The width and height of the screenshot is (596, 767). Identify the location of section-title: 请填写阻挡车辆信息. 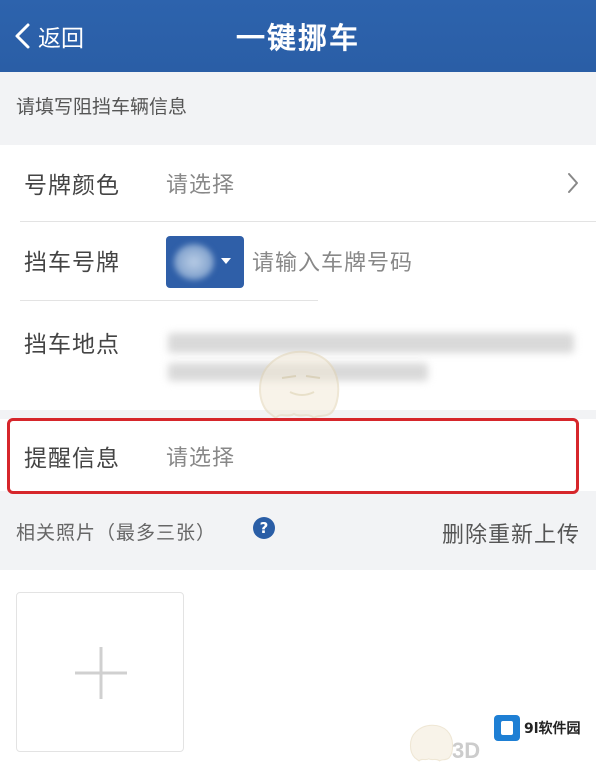
(102, 107).